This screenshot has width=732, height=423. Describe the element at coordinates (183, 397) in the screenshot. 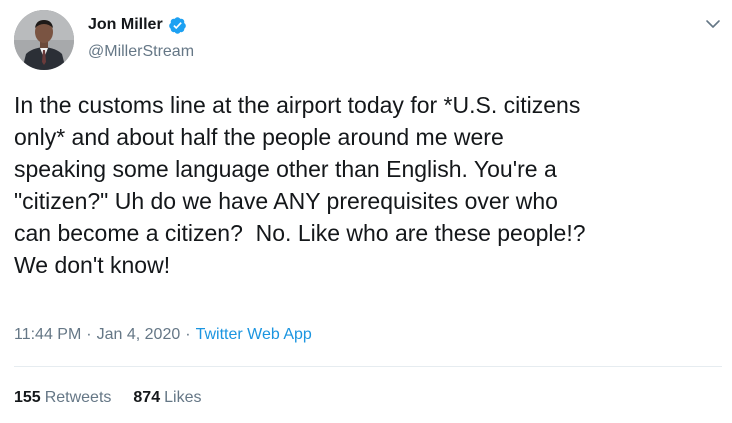

I see `likes-label: Likes` at that location.